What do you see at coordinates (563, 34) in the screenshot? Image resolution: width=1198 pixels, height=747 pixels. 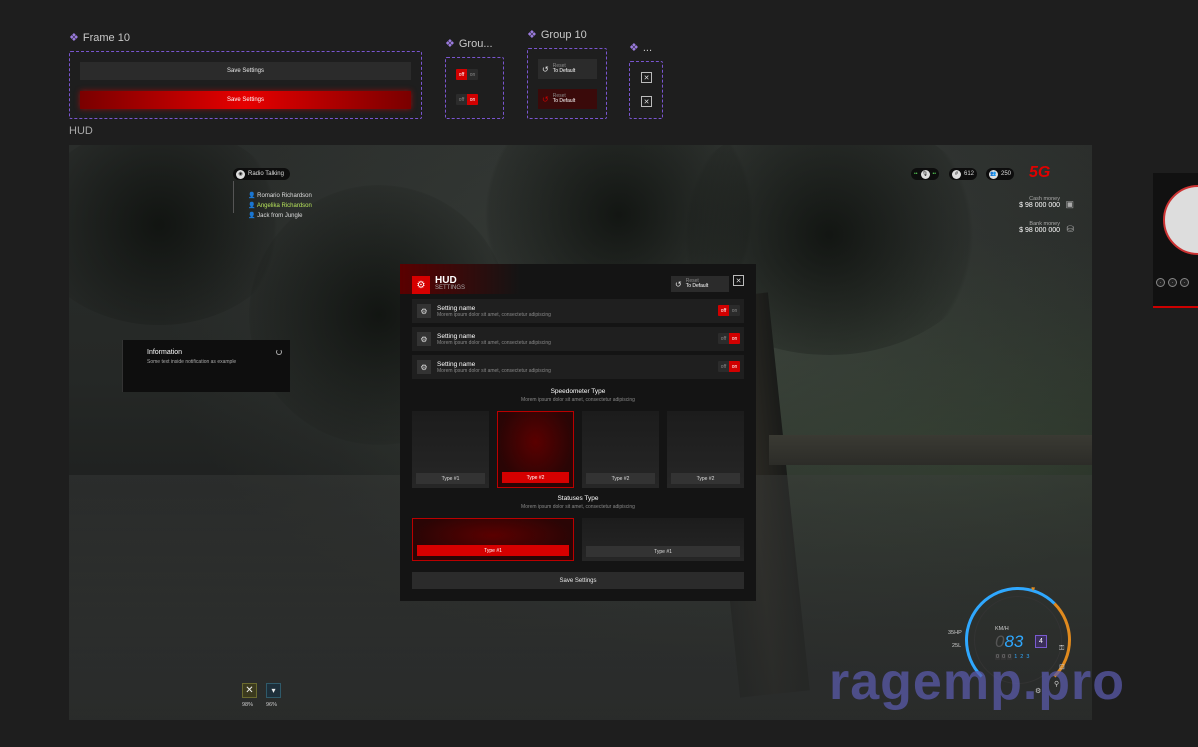 I see `group10-title-text: Group 10` at bounding box center [563, 34].